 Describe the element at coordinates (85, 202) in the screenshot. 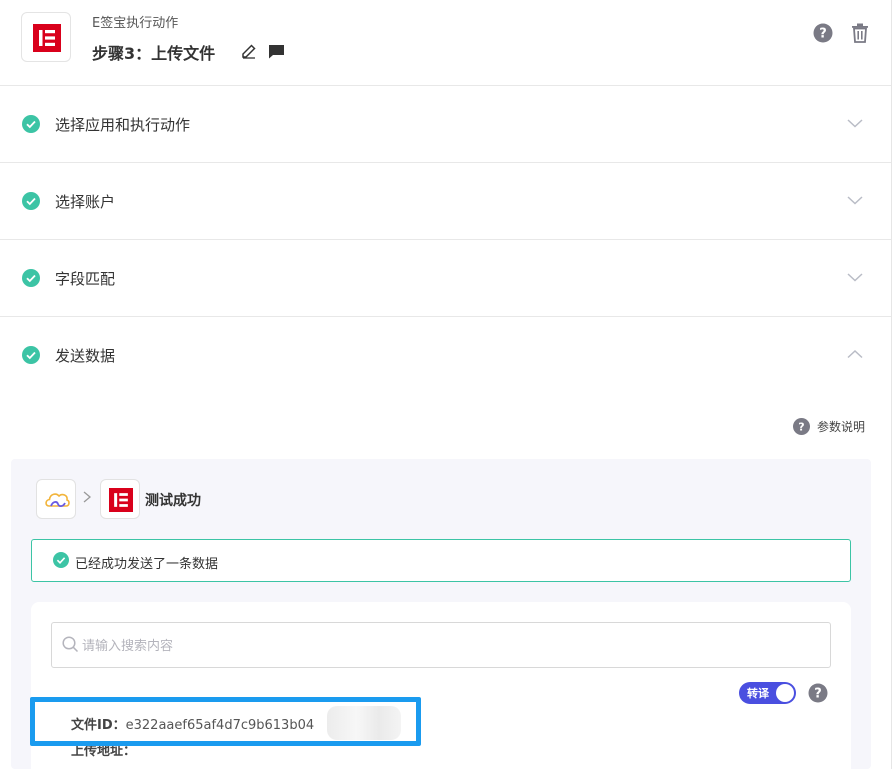

I see `section-label: 选择账户` at that location.